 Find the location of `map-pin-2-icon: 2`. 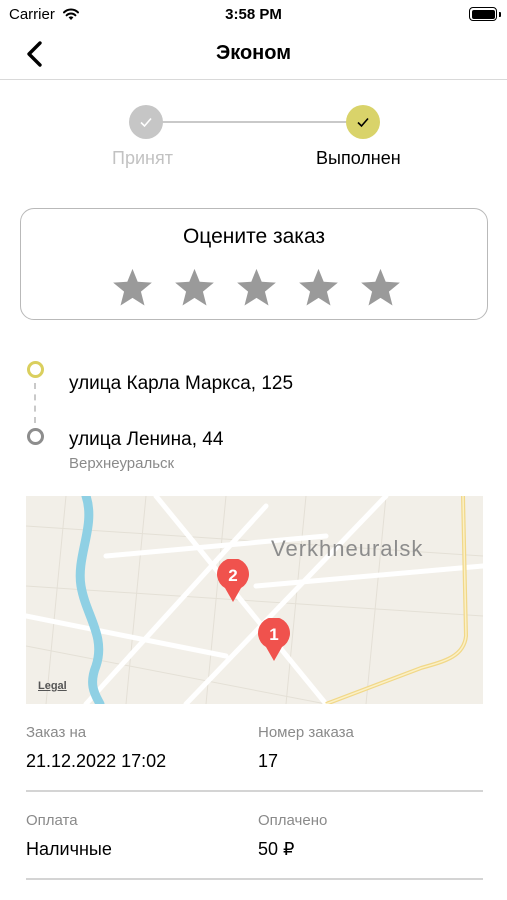

map-pin-2-icon: 2 is located at coordinates (233, 581).